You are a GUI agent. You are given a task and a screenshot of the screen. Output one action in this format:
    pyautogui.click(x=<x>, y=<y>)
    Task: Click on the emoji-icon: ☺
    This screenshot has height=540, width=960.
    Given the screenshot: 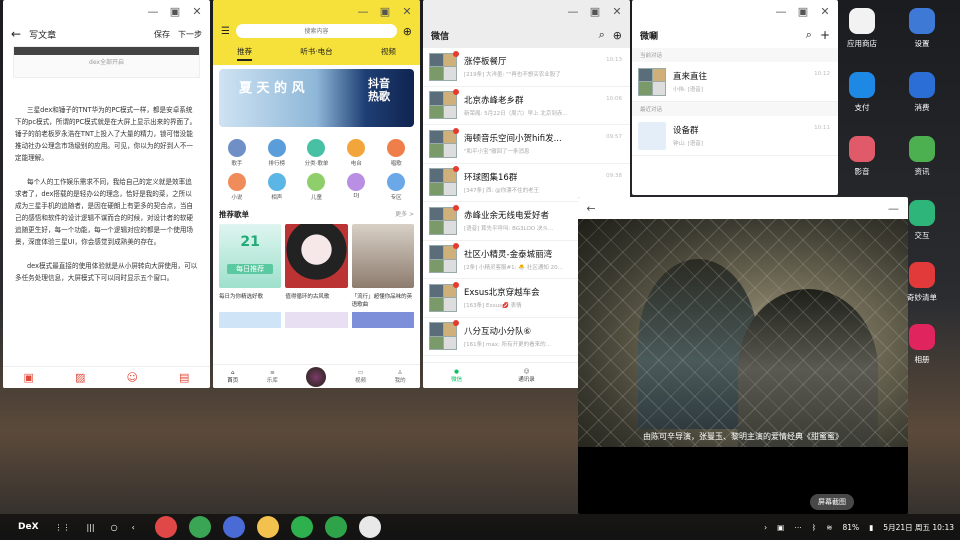 What is the action you would take?
    pyautogui.click(x=132, y=377)
    